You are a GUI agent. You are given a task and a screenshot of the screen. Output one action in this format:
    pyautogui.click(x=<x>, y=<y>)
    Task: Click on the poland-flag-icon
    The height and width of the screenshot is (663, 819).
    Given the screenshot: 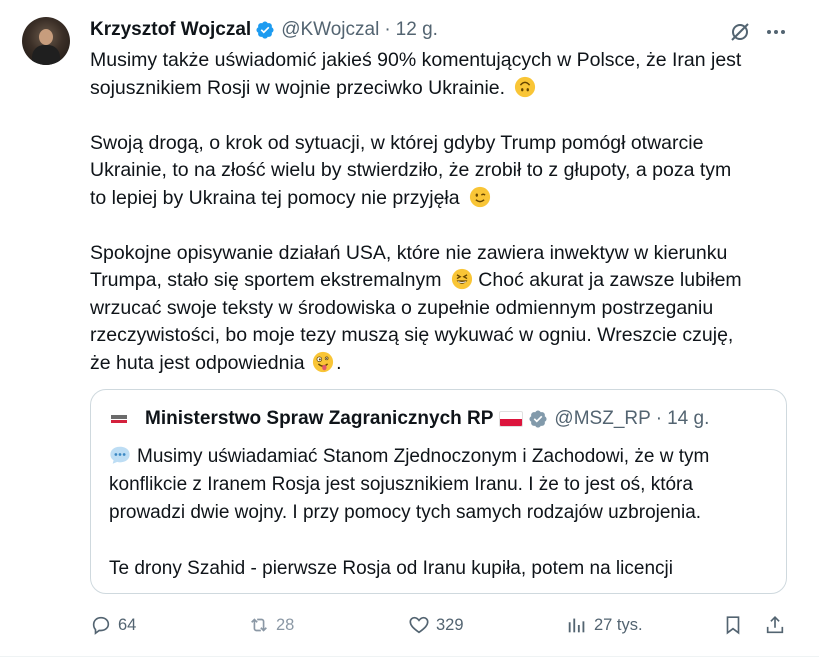 What is the action you would take?
    pyautogui.click(x=511, y=419)
    